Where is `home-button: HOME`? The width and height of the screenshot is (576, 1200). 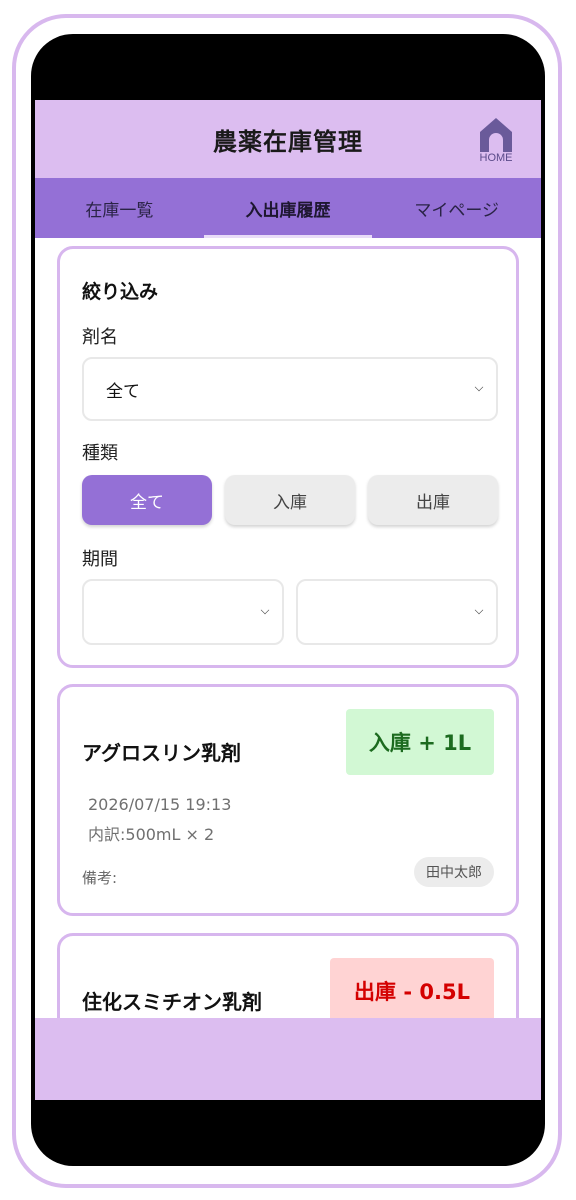 home-button: HOME is located at coordinates (496, 142).